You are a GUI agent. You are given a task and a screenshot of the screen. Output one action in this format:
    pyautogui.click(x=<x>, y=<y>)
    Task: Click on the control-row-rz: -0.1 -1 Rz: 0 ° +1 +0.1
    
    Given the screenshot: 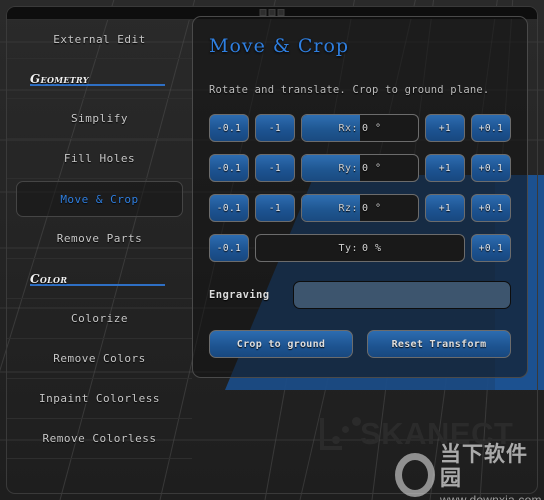 What is the action you would take?
    pyautogui.click(x=360, y=208)
    